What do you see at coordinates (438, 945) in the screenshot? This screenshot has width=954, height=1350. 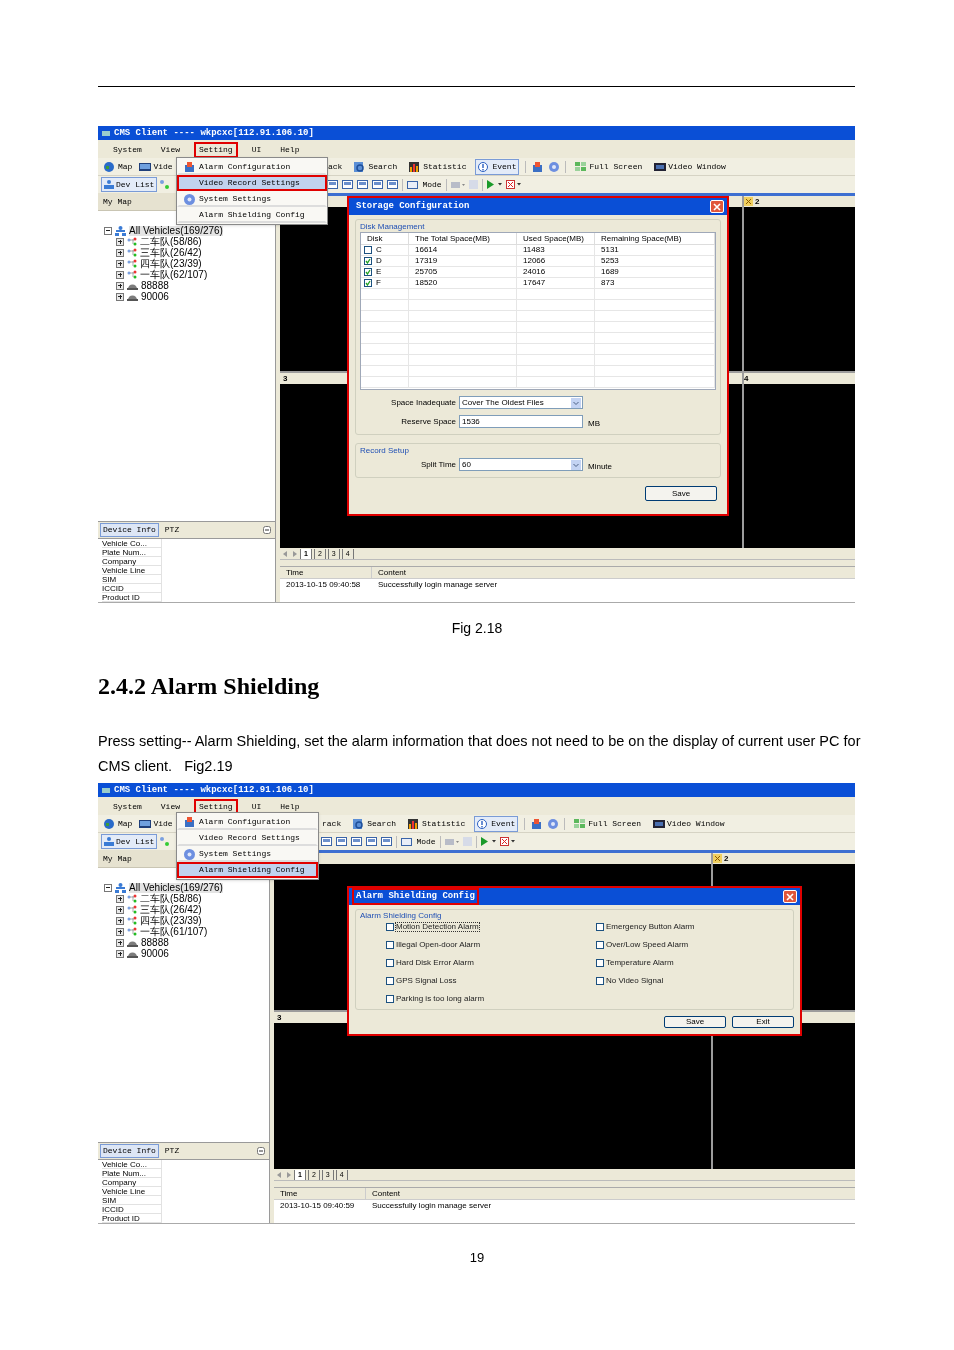 I see `checkbox-label: Illegal Open-door Alarm` at bounding box center [438, 945].